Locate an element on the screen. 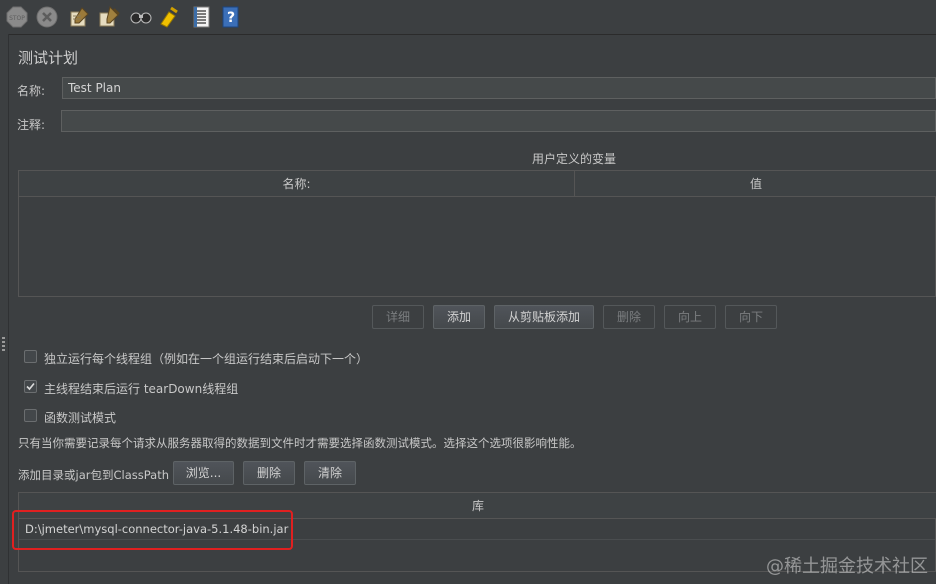 The width and height of the screenshot is (936, 584). add-button: 添加 is located at coordinates (459, 317).